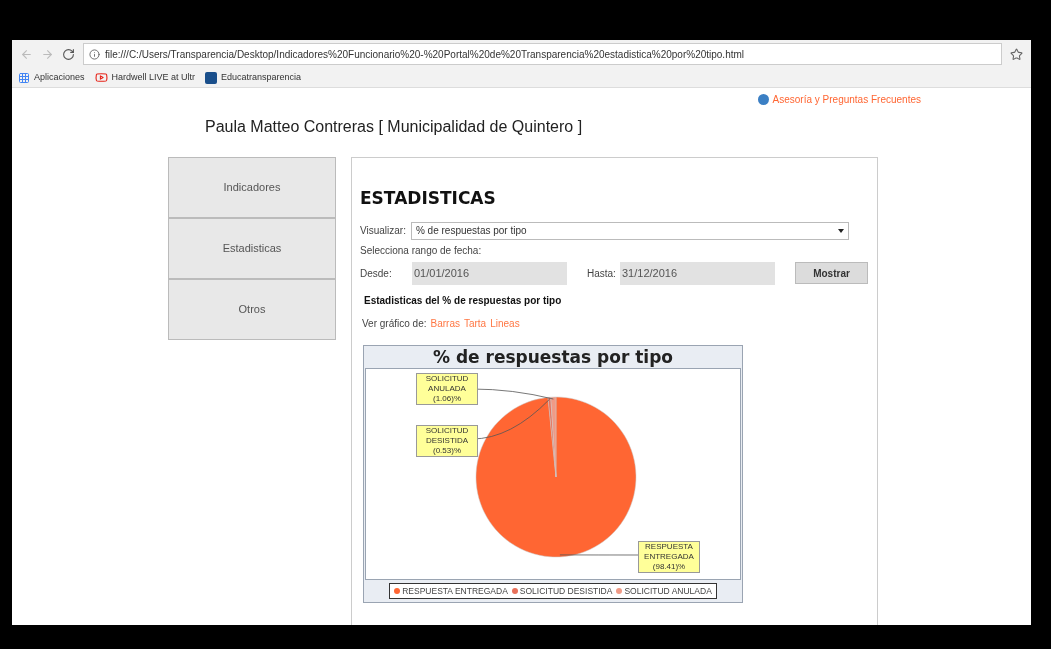  I want to click on sidebar-item: Indicadores, so click(252, 187).